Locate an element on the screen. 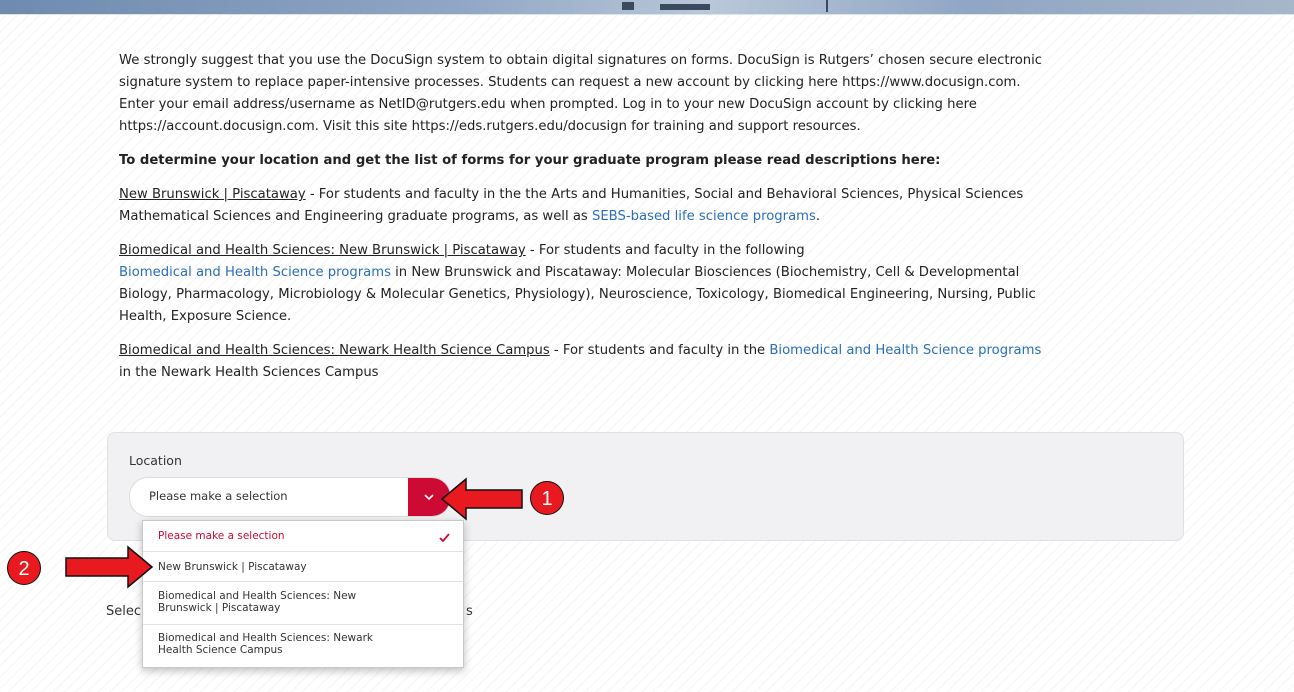 The image size is (1294, 692). select-caption-text: s is located at coordinates (469, 611).